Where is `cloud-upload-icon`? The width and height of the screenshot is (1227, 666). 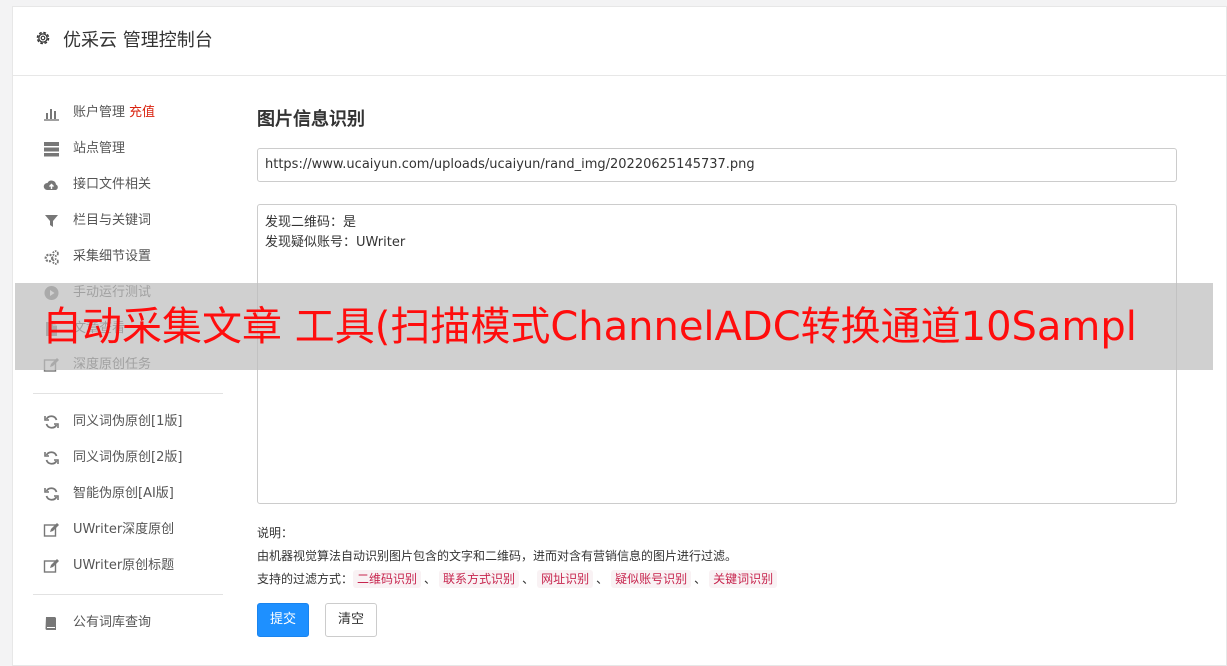
cloud-upload-icon is located at coordinates (50, 185).